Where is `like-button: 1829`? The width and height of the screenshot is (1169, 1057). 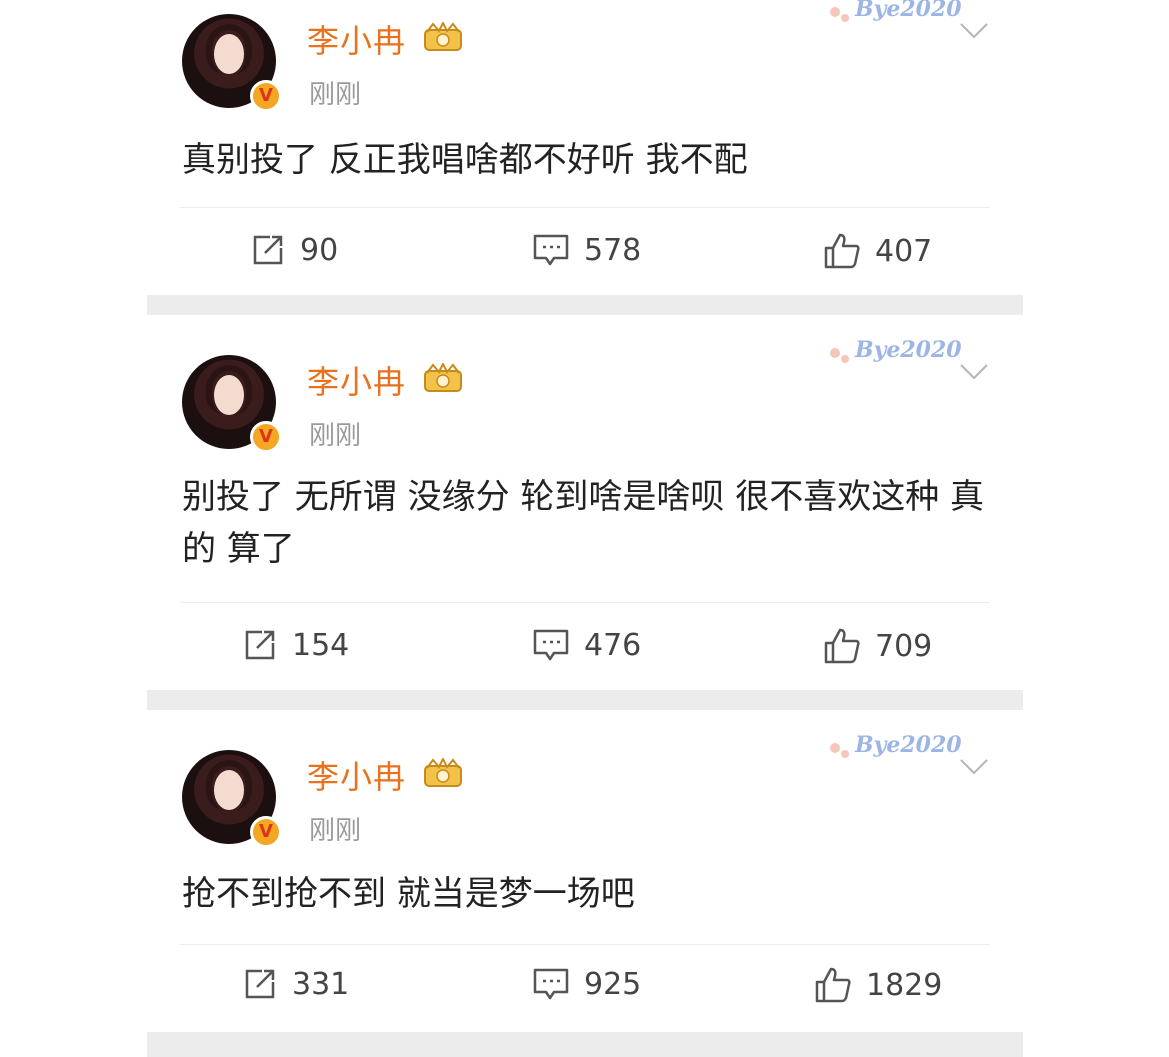
like-button: 1829 is located at coordinates (878, 985).